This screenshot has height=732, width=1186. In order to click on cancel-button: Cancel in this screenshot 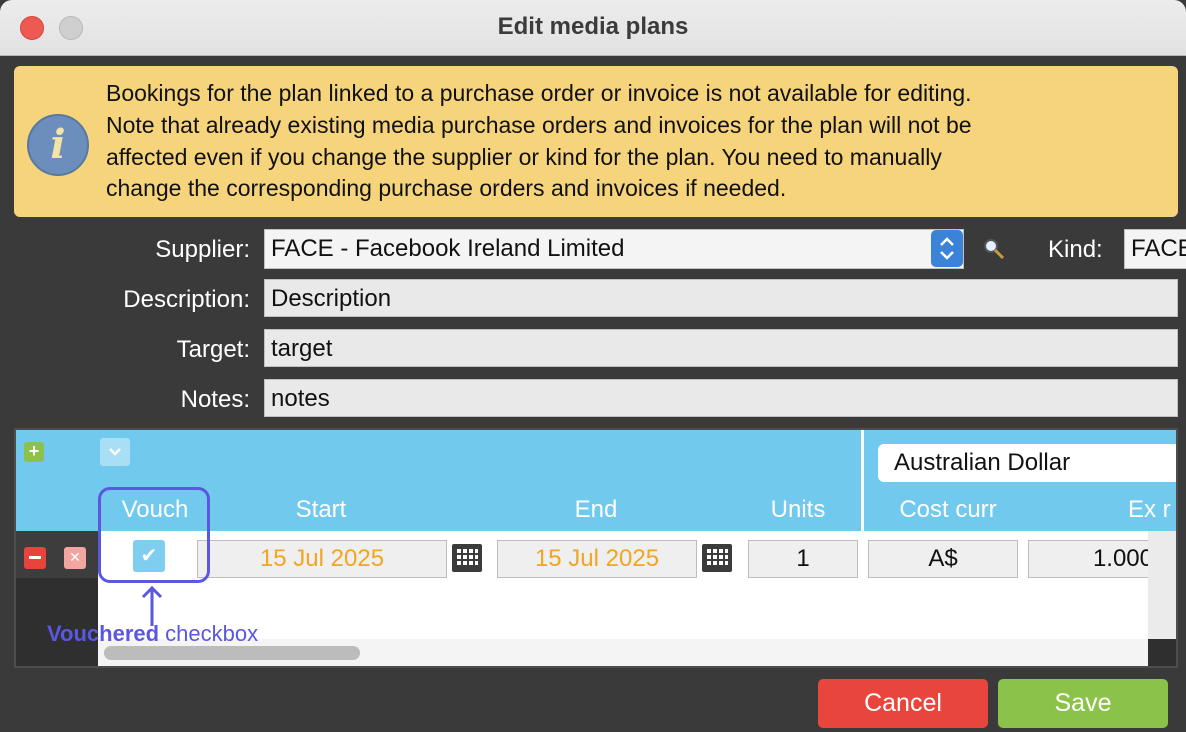, I will do `click(903, 703)`.